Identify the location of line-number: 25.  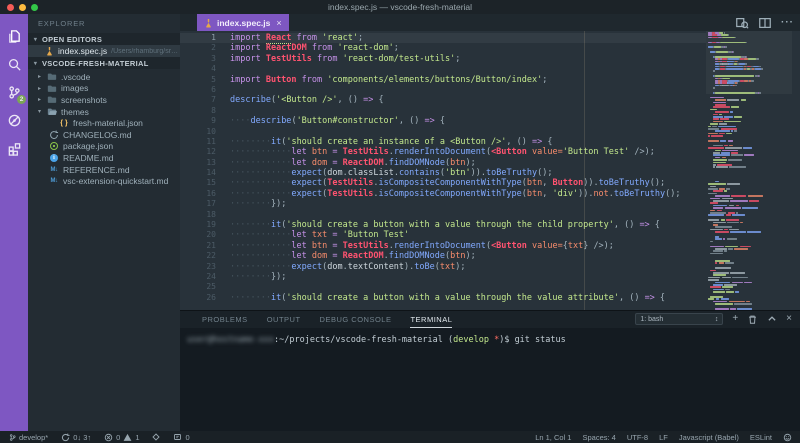
(211, 287).